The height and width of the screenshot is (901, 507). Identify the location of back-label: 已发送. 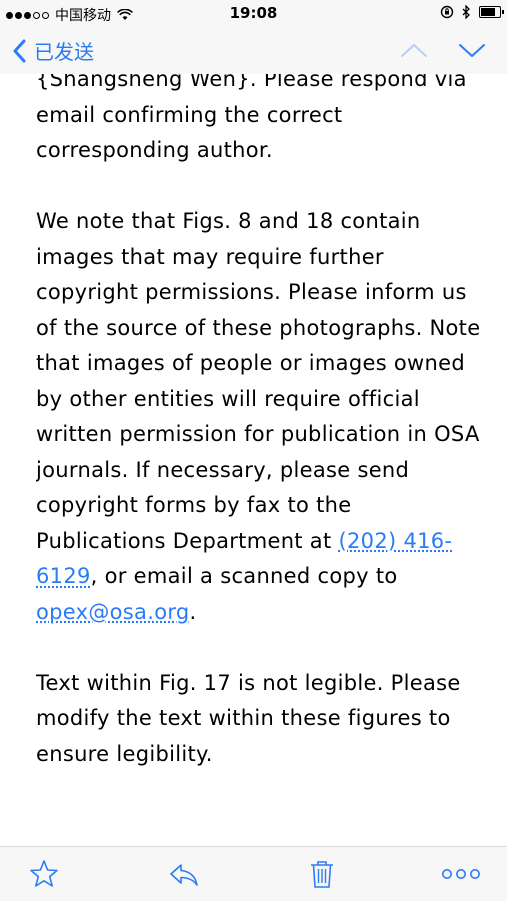
(64, 52).